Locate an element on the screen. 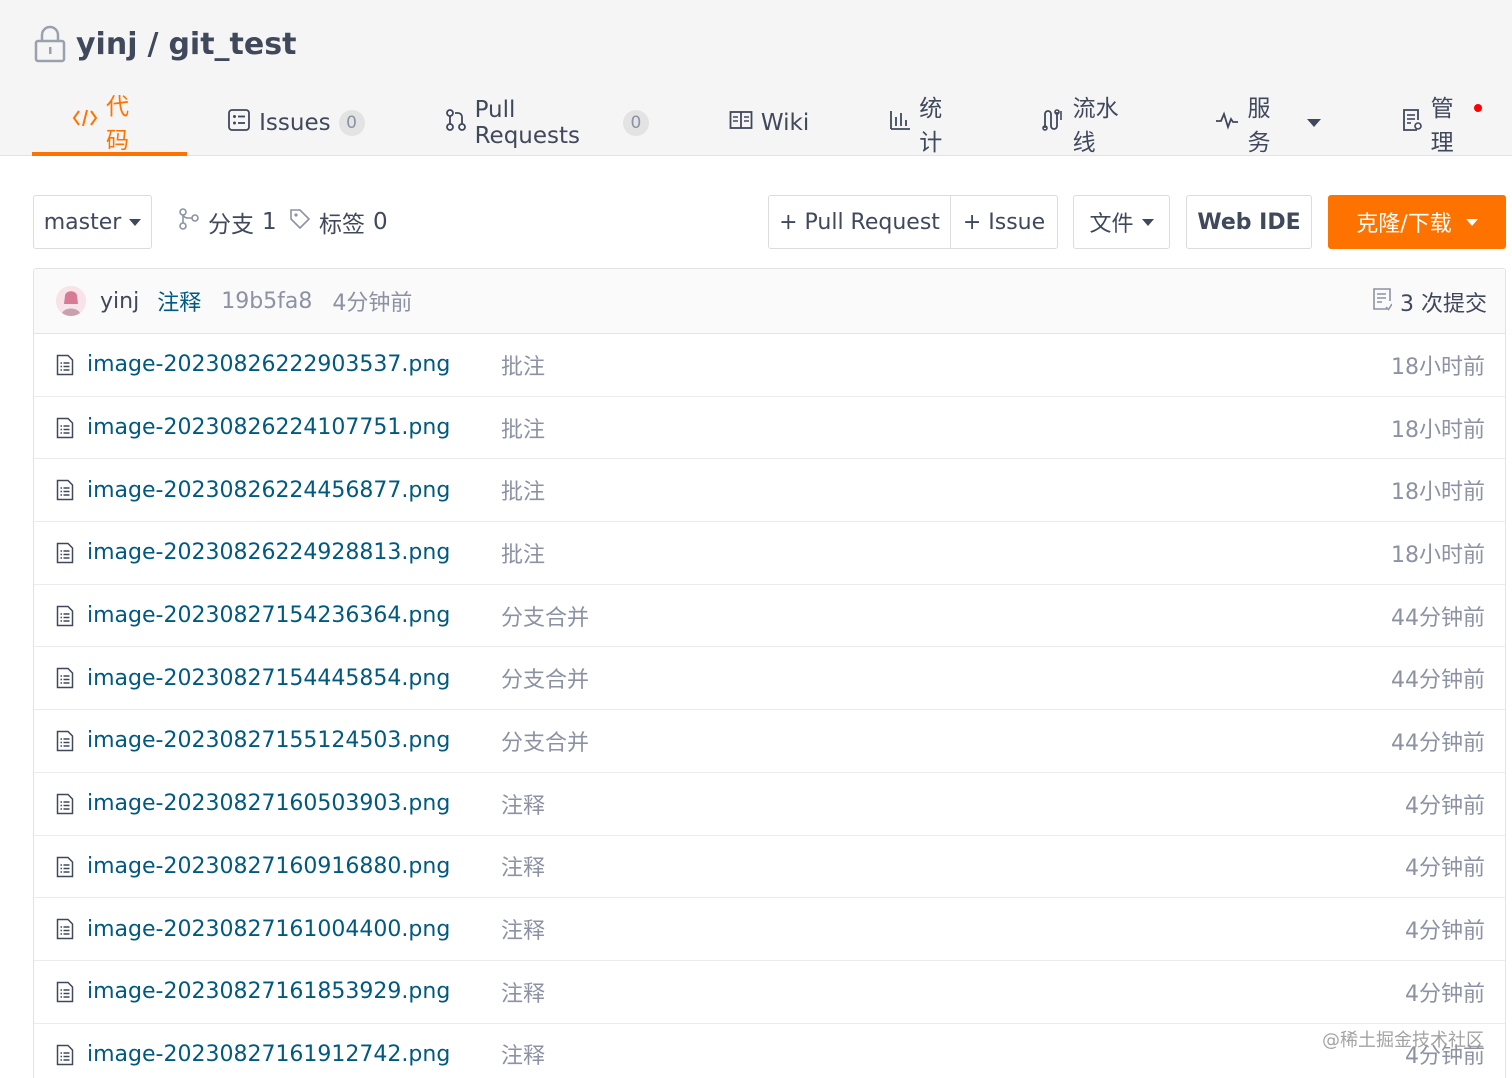 This screenshot has height=1078, width=1512. file-name-link: image-20230827160916880.png is located at coordinates (268, 866).